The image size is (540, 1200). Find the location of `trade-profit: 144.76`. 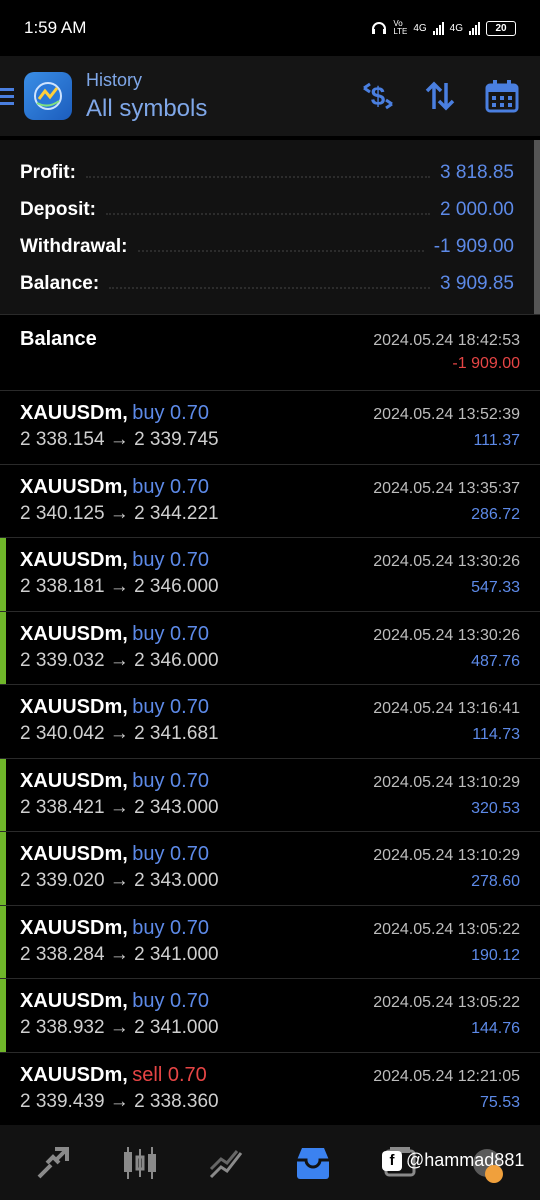

trade-profit: 144.76 is located at coordinates (495, 1028).